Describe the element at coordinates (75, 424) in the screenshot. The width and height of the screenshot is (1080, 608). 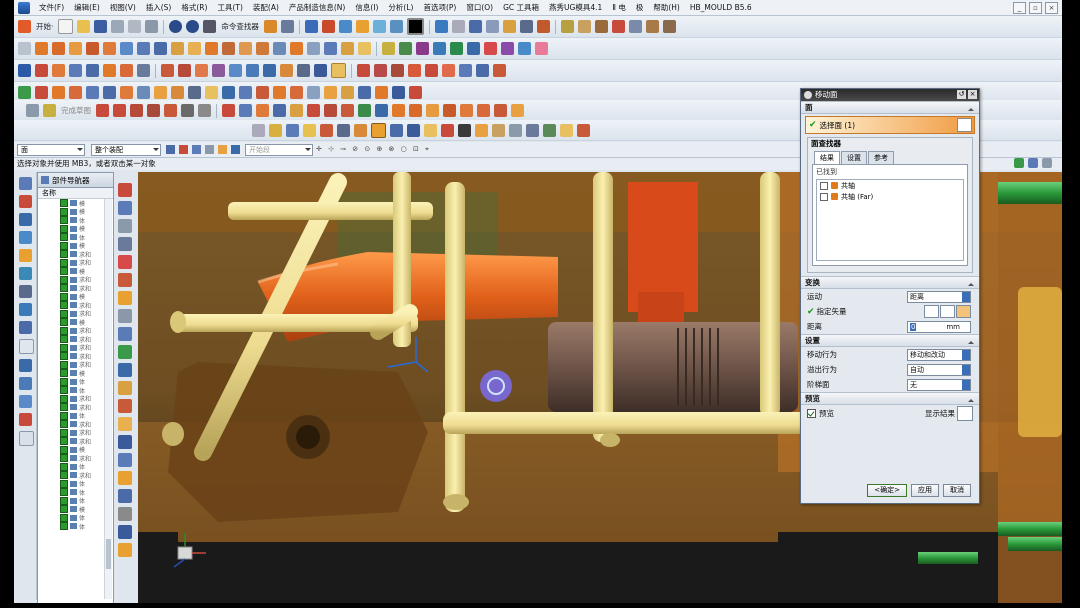
I see `feature-row: 求和` at that location.